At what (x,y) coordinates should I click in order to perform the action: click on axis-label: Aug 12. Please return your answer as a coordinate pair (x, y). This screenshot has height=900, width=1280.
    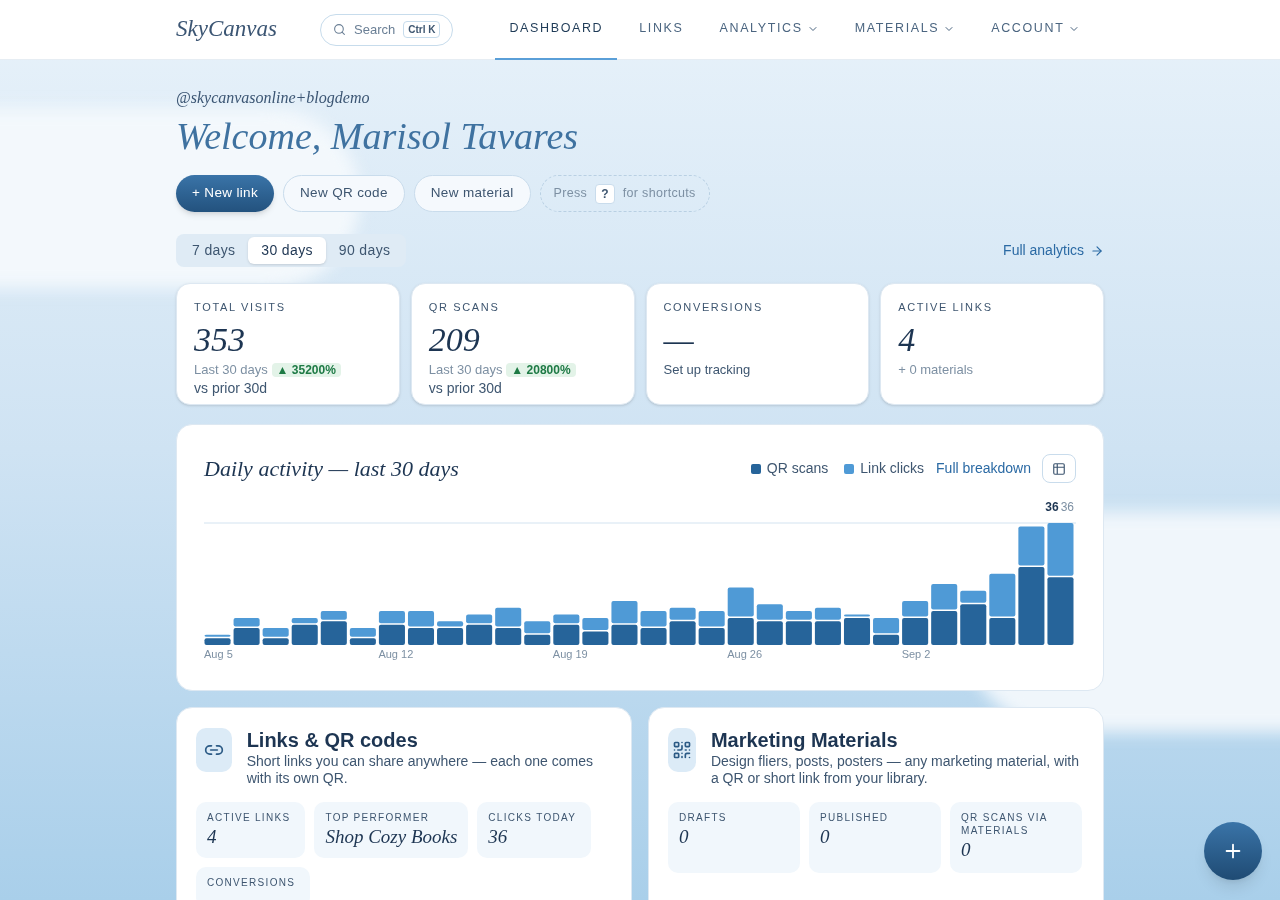
    Looking at the image, I should click on (396, 654).